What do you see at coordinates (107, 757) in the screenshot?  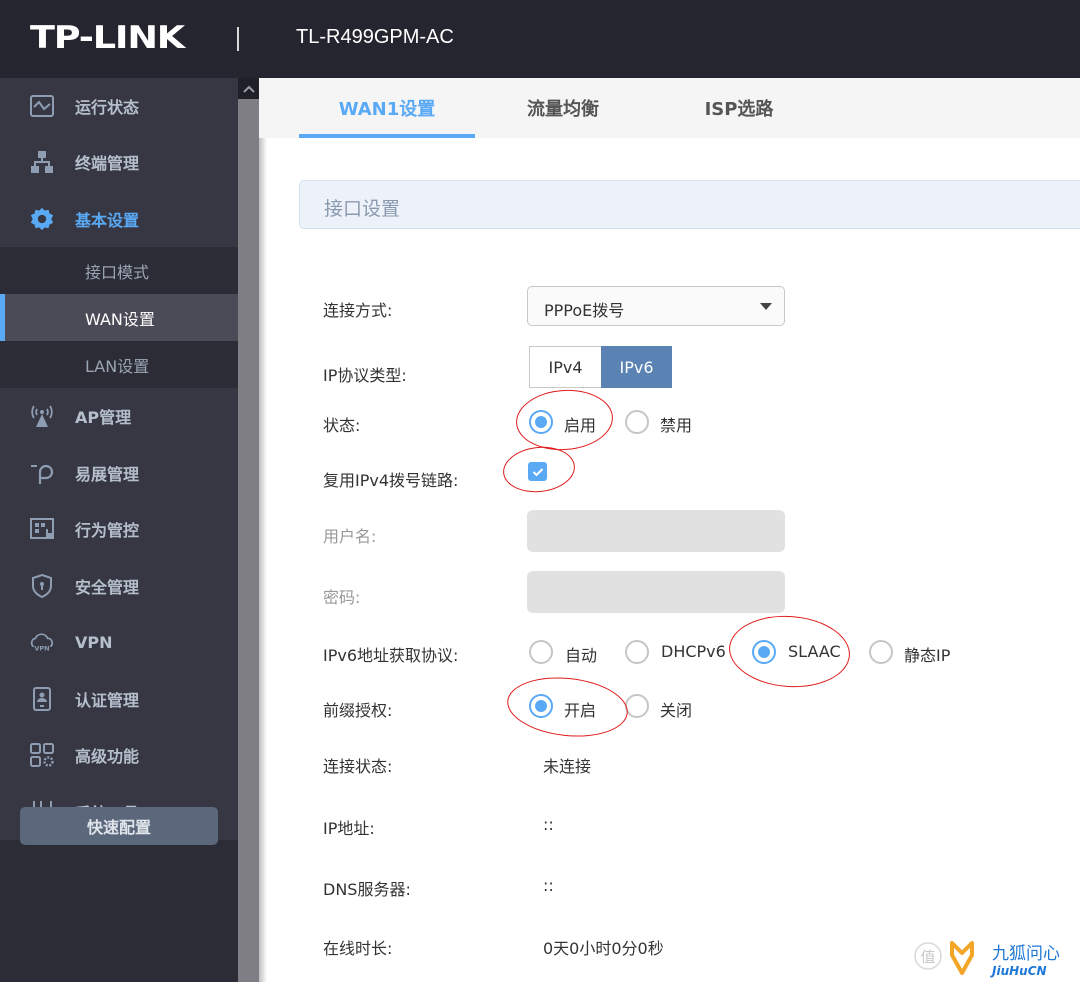 I see `sidebar-item-label: 高级功能` at bounding box center [107, 757].